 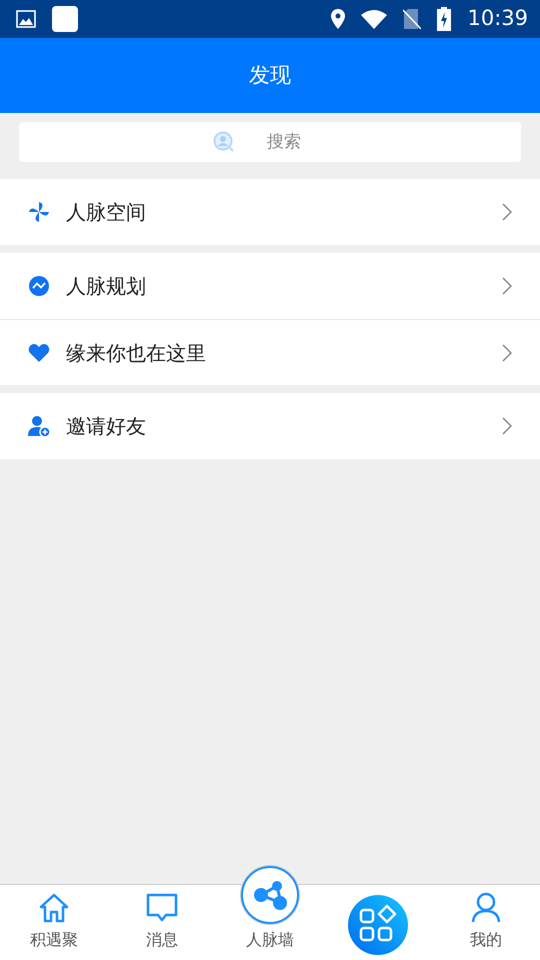 I want to click on chat-icon, so click(x=162, y=908).